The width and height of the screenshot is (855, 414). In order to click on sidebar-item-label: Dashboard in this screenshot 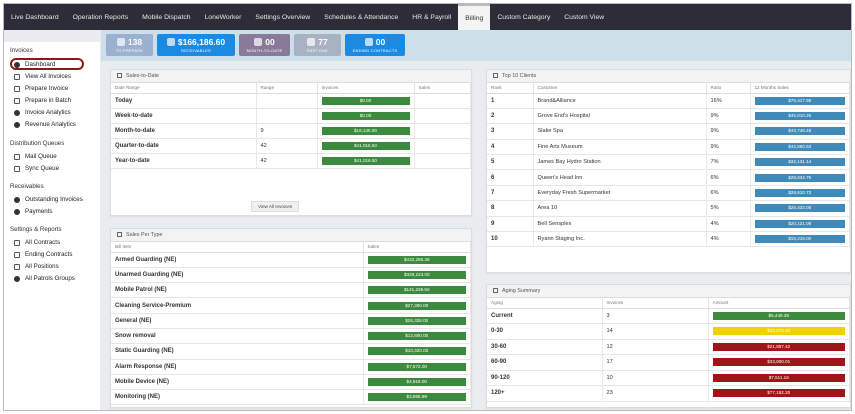, I will do `click(40, 64)`.